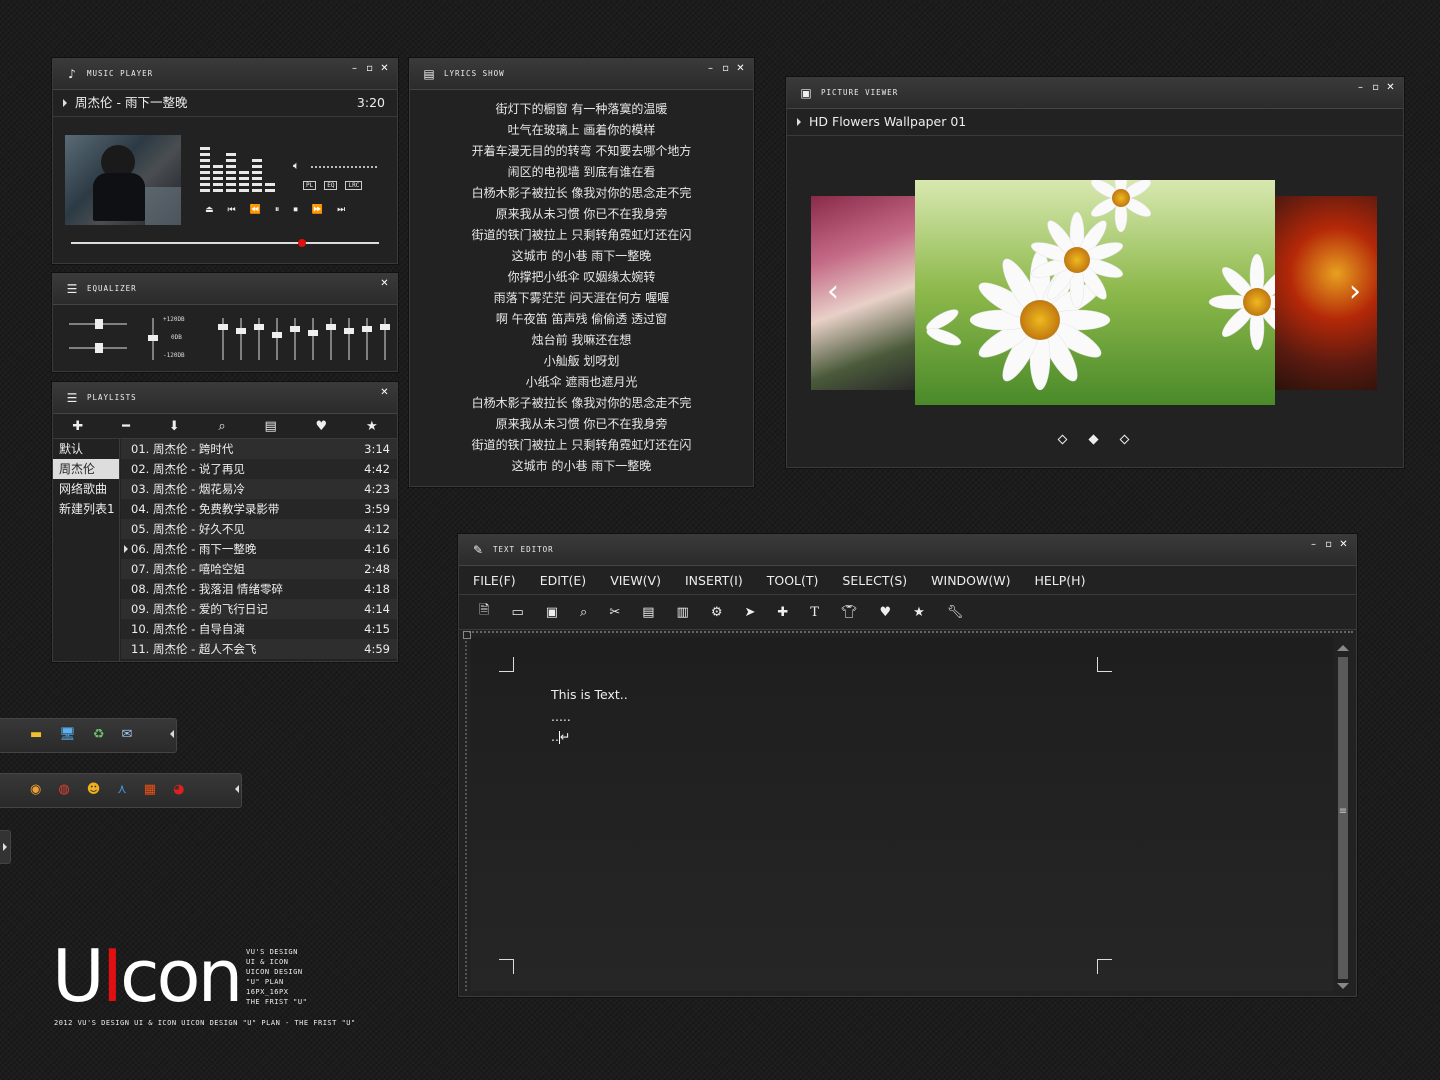 This screenshot has width=1440, height=1080. Describe the element at coordinates (1060, 580) in the screenshot. I see `menu-item: HELP(H)` at that location.